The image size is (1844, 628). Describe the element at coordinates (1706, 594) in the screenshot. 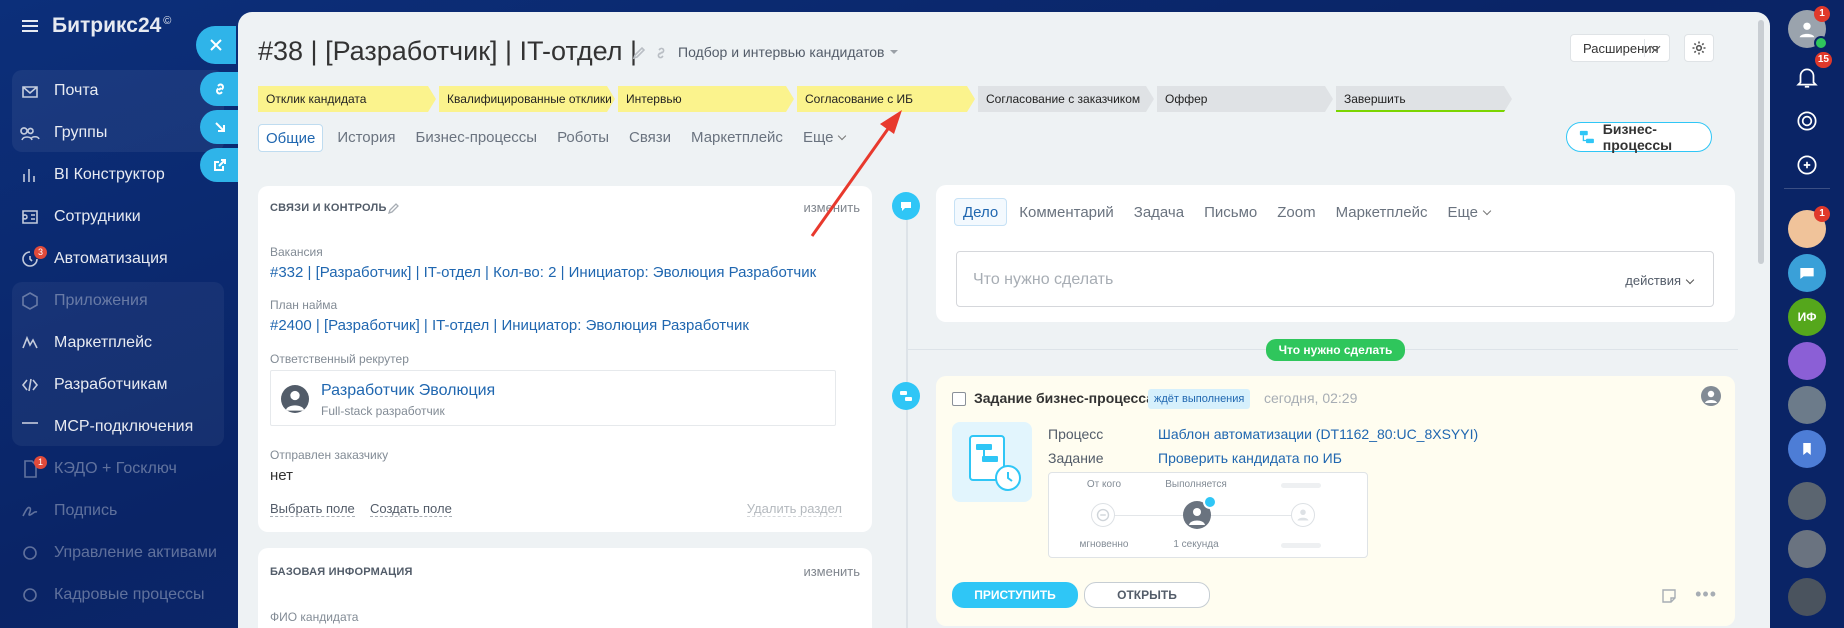

I see `more-icon: •••` at that location.